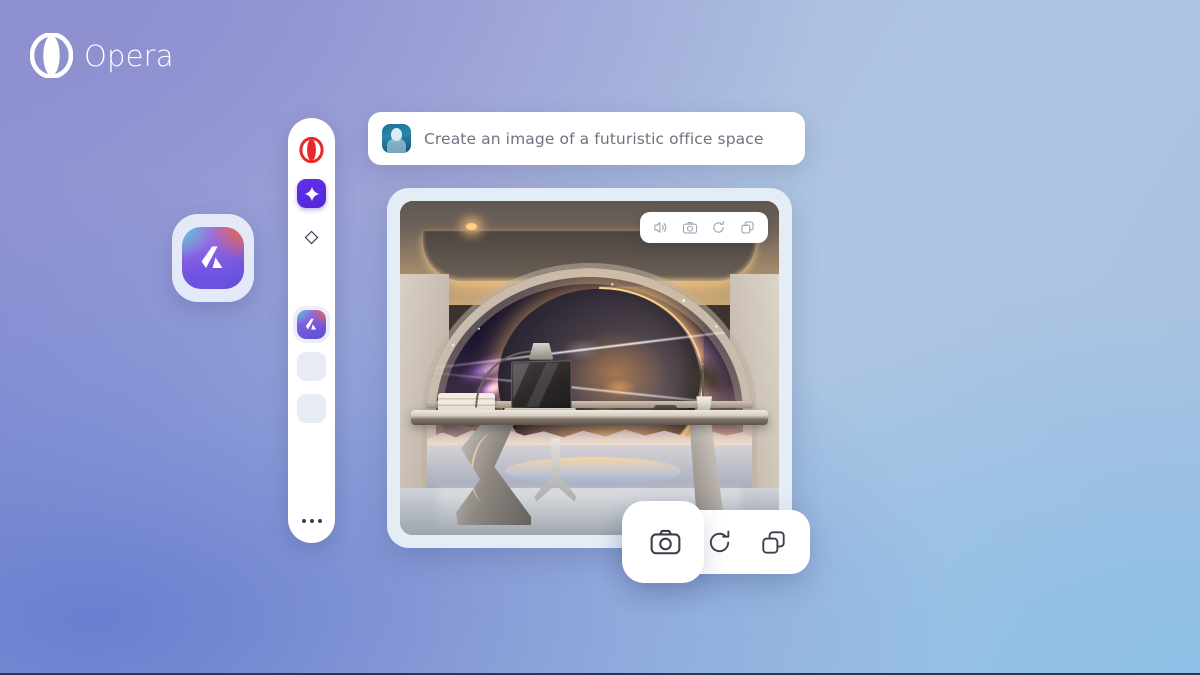  I want to click on diamond-icon, so click(311, 237).